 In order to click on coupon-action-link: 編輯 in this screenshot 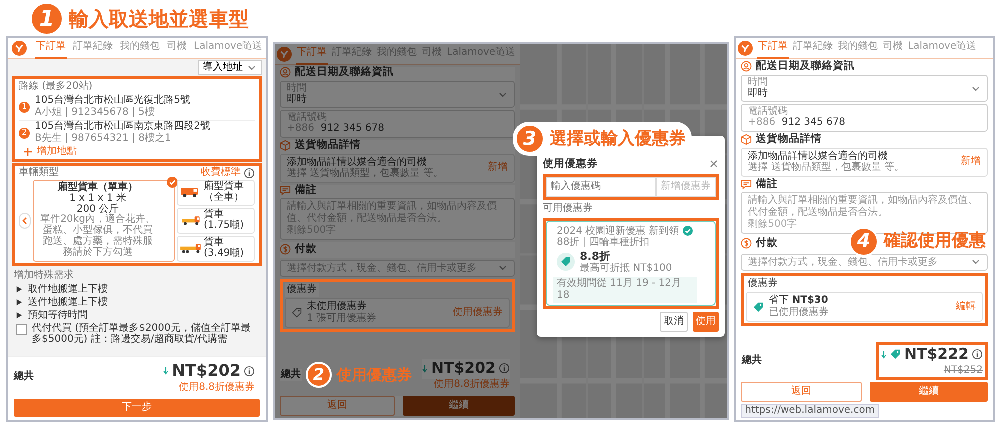, I will do `click(966, 307)`.